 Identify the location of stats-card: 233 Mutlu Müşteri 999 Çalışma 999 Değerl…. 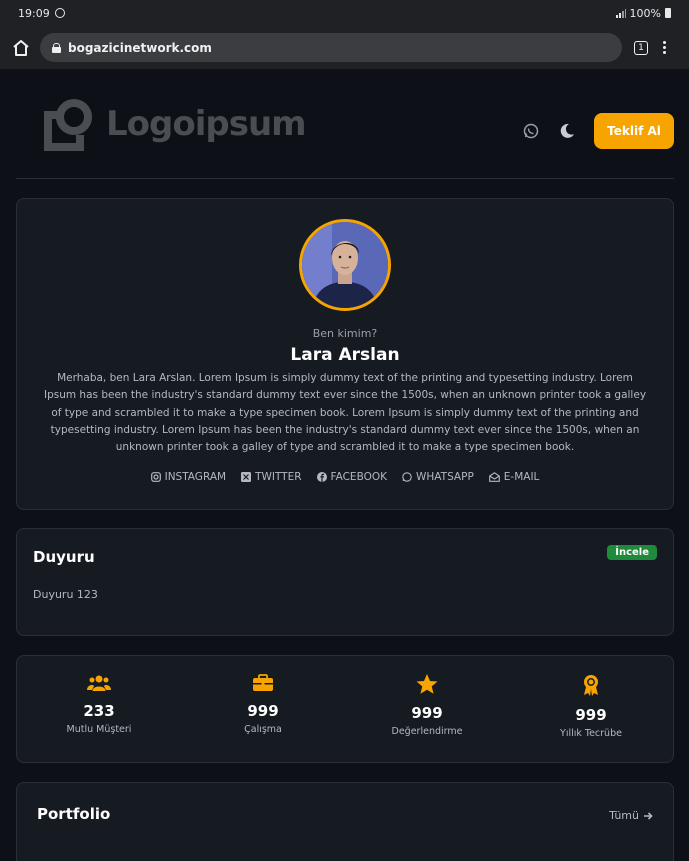
(345, 709).